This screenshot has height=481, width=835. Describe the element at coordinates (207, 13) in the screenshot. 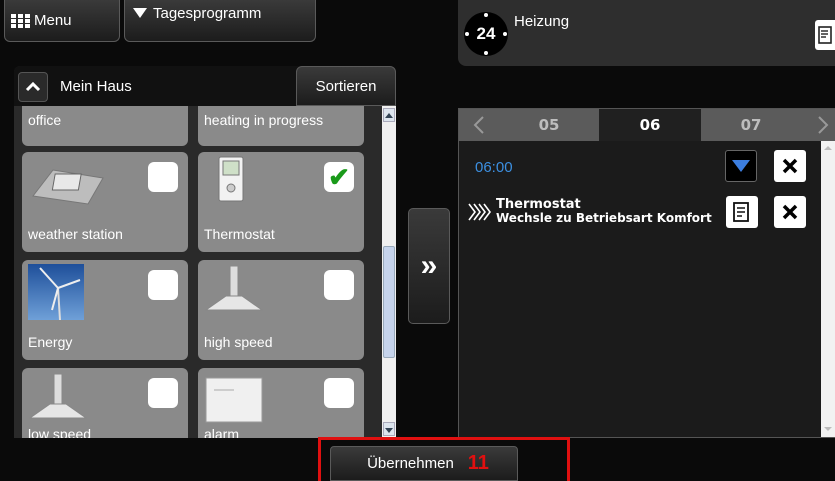

I see `program-label: Tagesprogramm` at that location.